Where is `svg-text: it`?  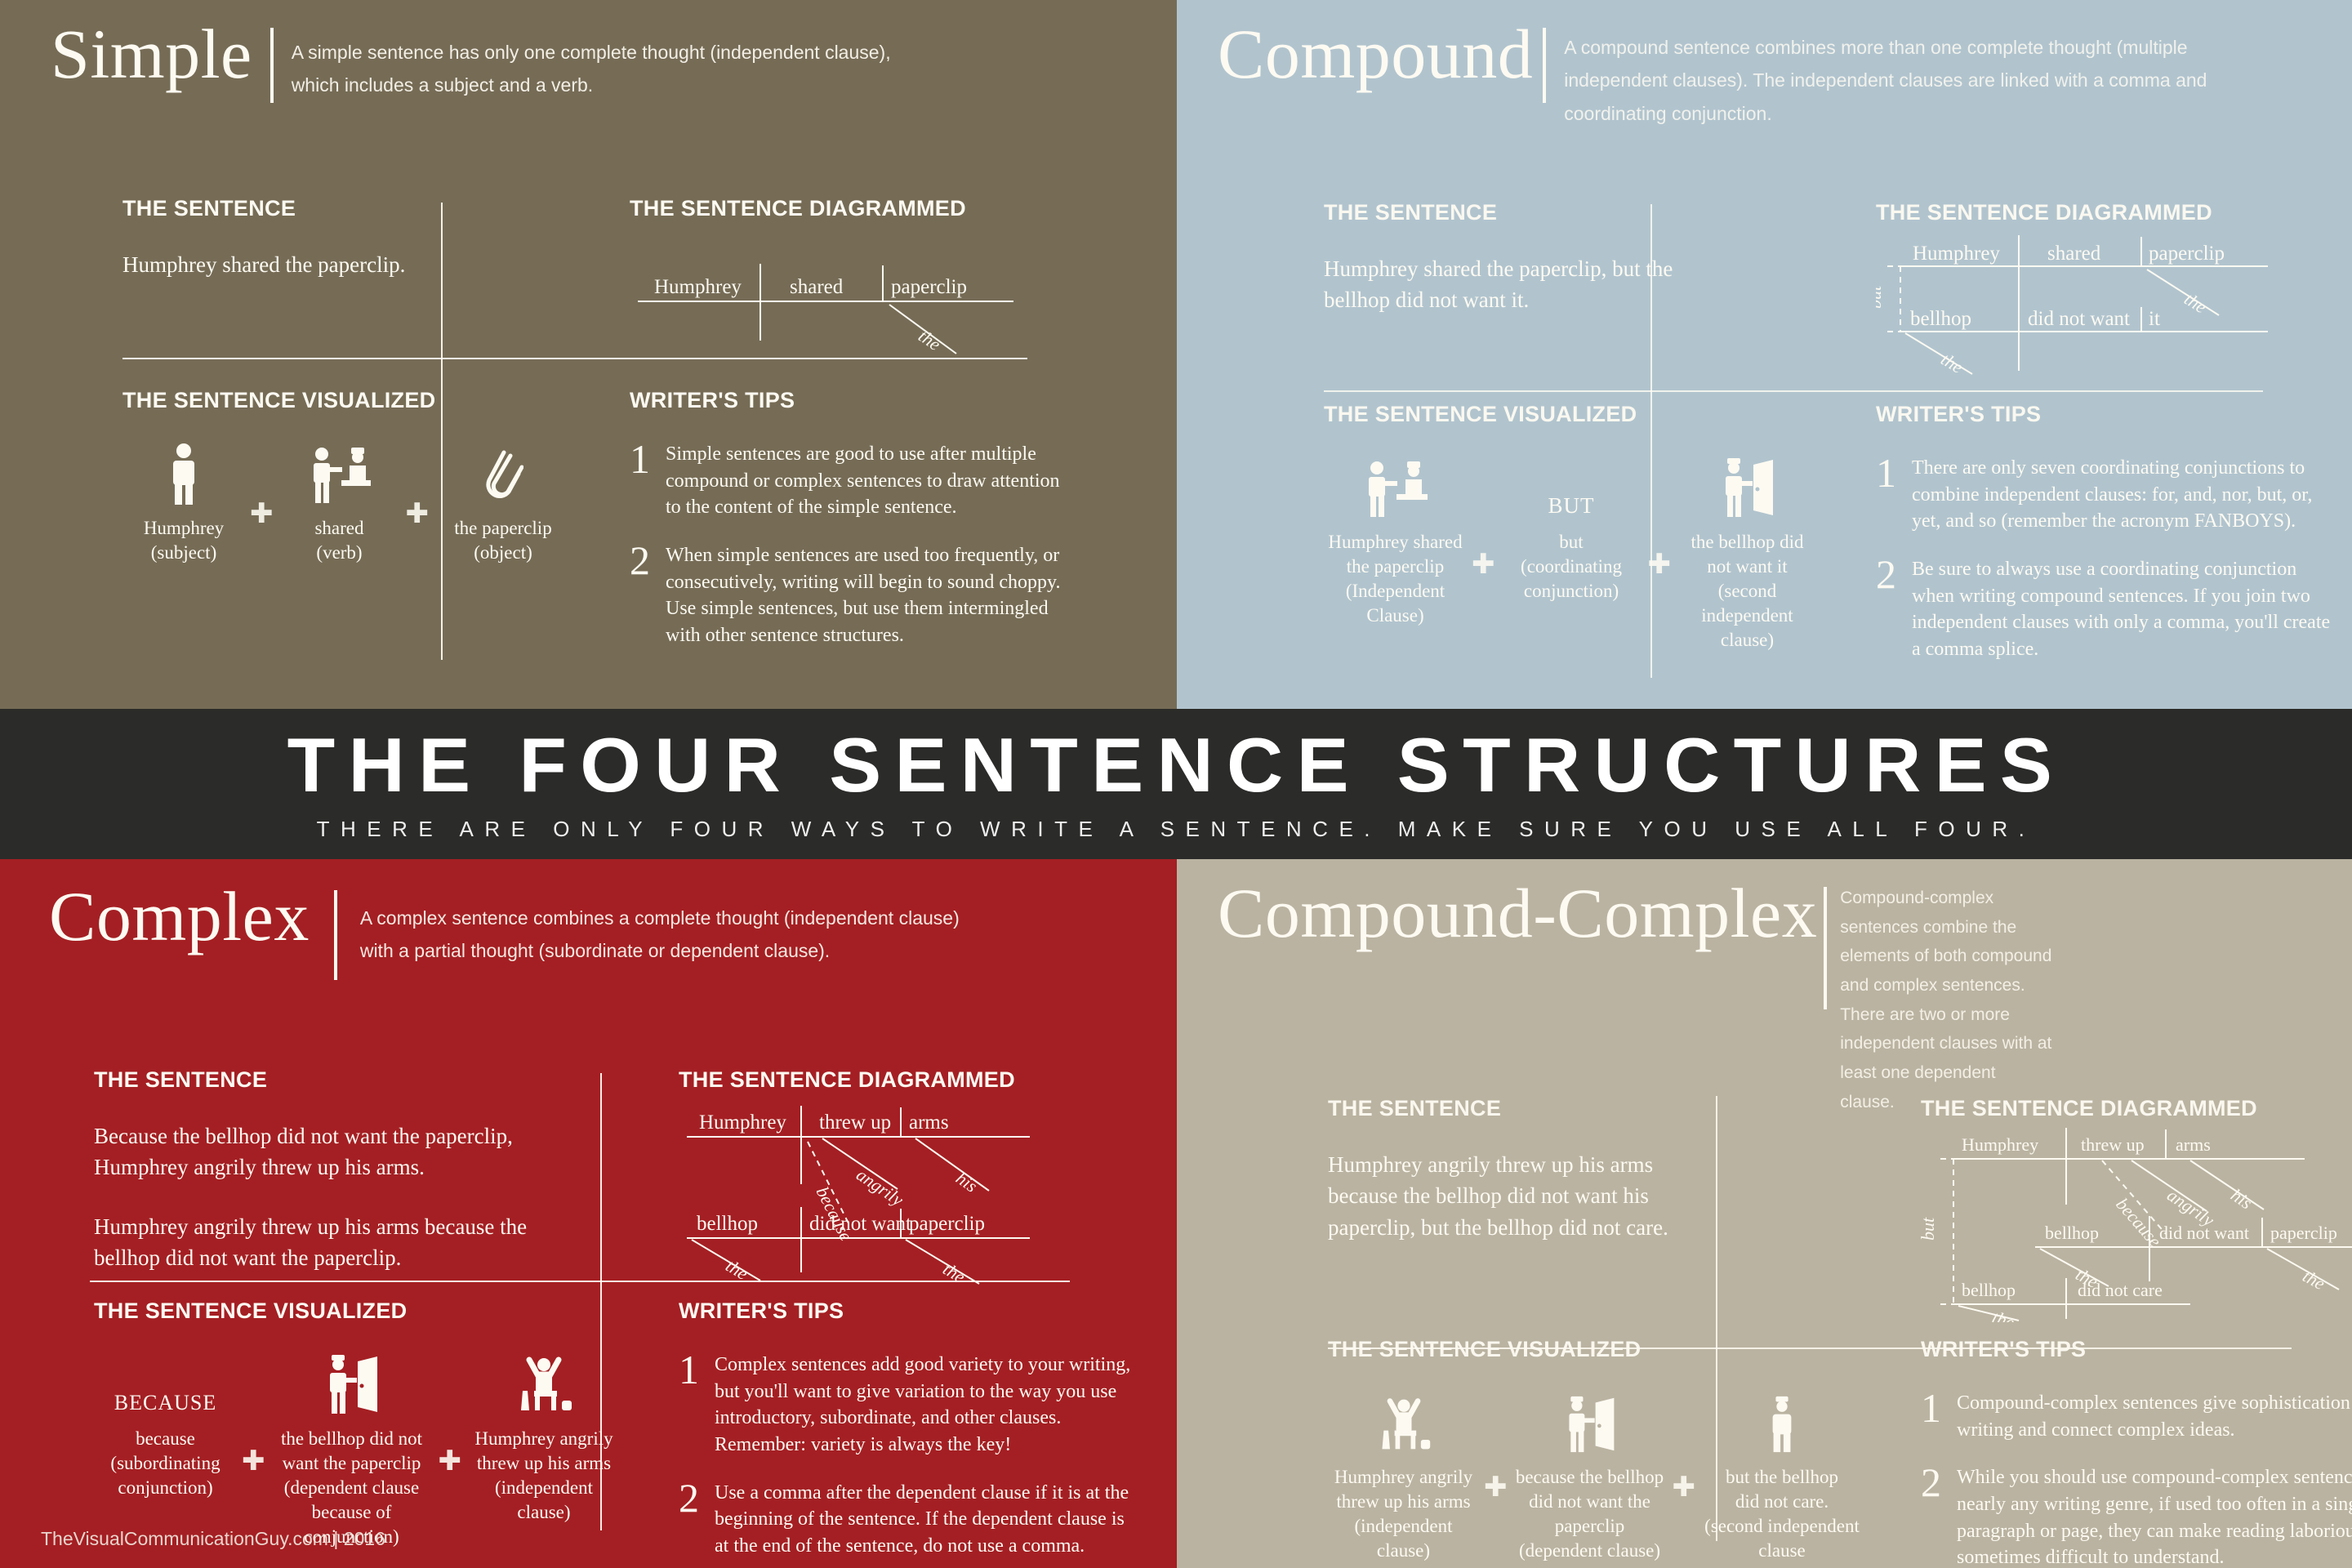 svg-text: it is located at coordinates (2154, 319).